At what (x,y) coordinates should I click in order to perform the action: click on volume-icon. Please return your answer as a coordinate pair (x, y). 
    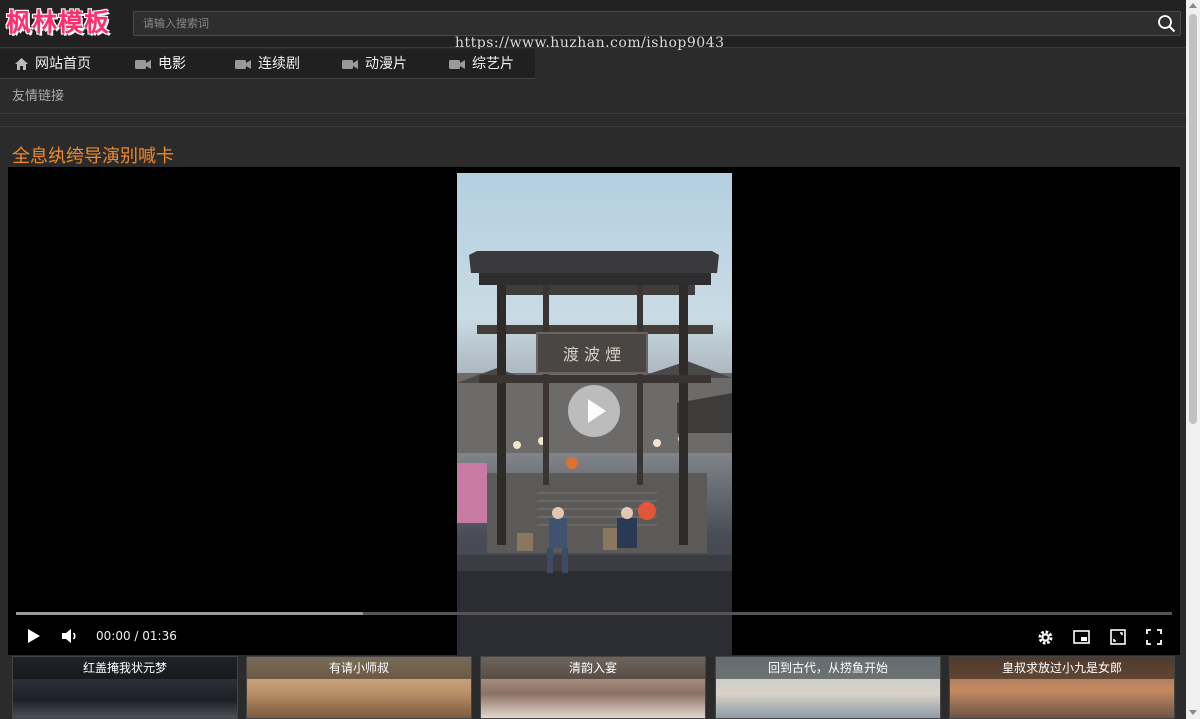
    Looking at the image, I should click on (69, 636).